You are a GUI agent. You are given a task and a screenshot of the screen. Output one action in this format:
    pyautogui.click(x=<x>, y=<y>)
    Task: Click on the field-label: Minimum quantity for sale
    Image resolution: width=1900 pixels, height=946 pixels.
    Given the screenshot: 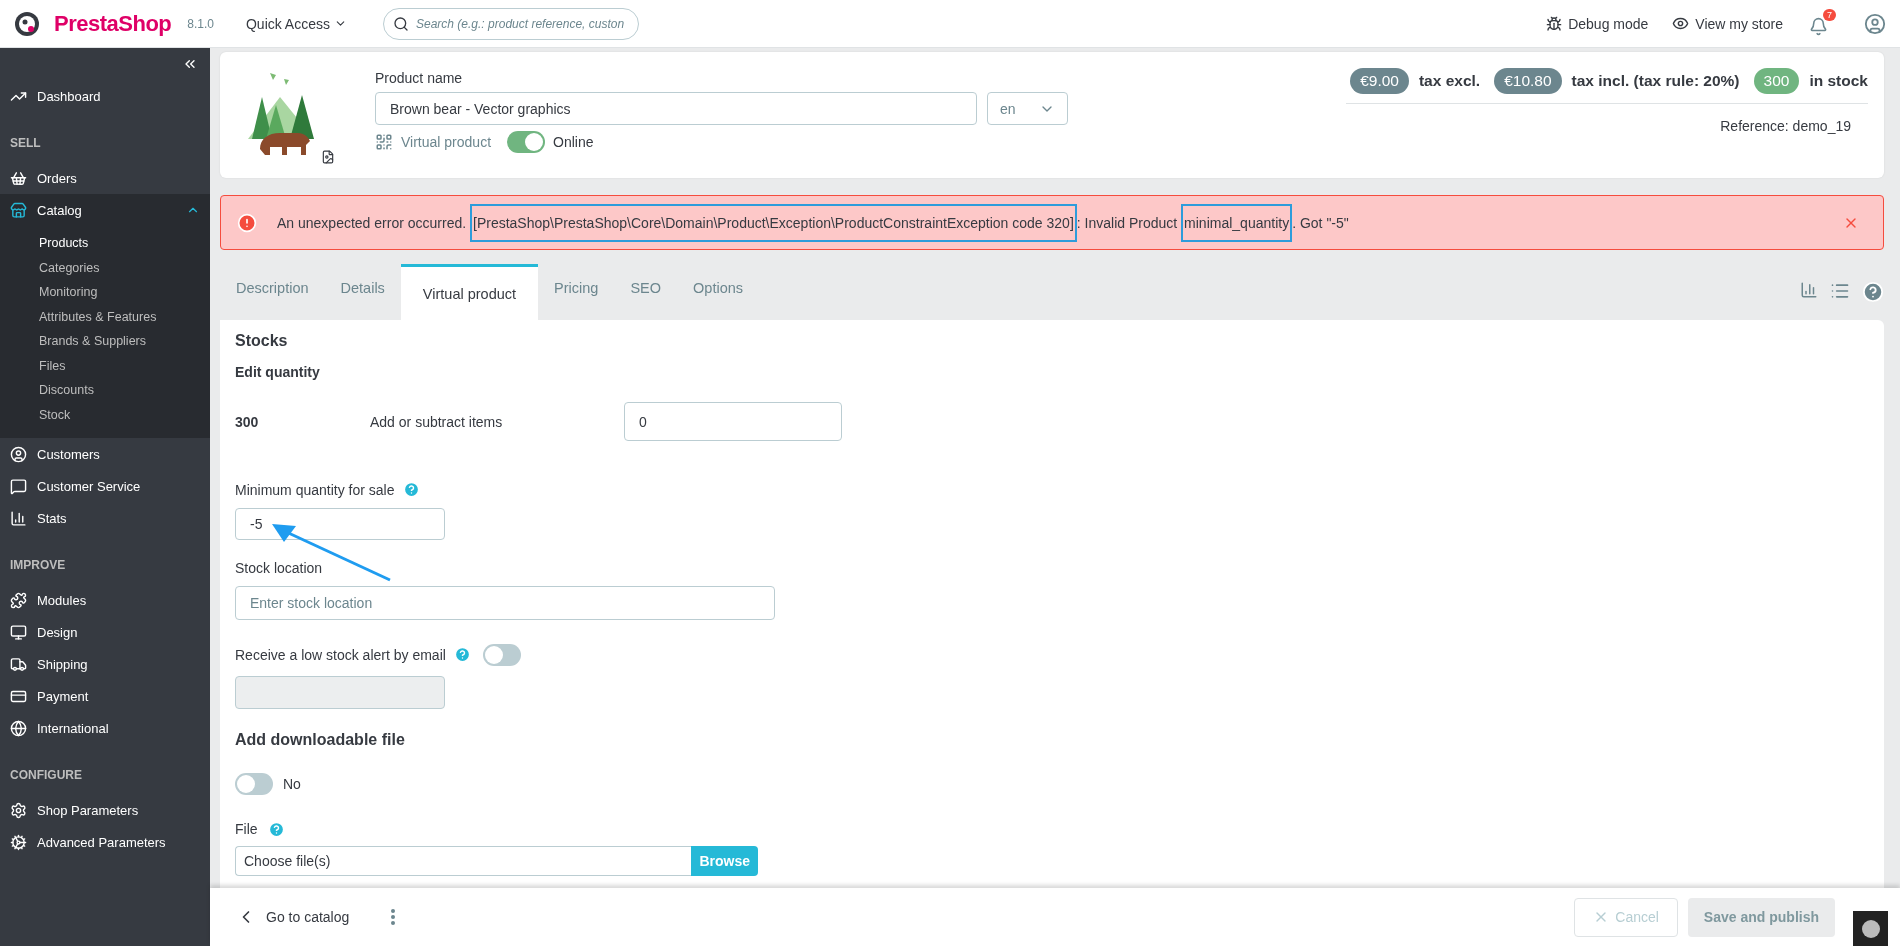 What is the action you would take?
    pyautogui.click(x=315, y=489)
    